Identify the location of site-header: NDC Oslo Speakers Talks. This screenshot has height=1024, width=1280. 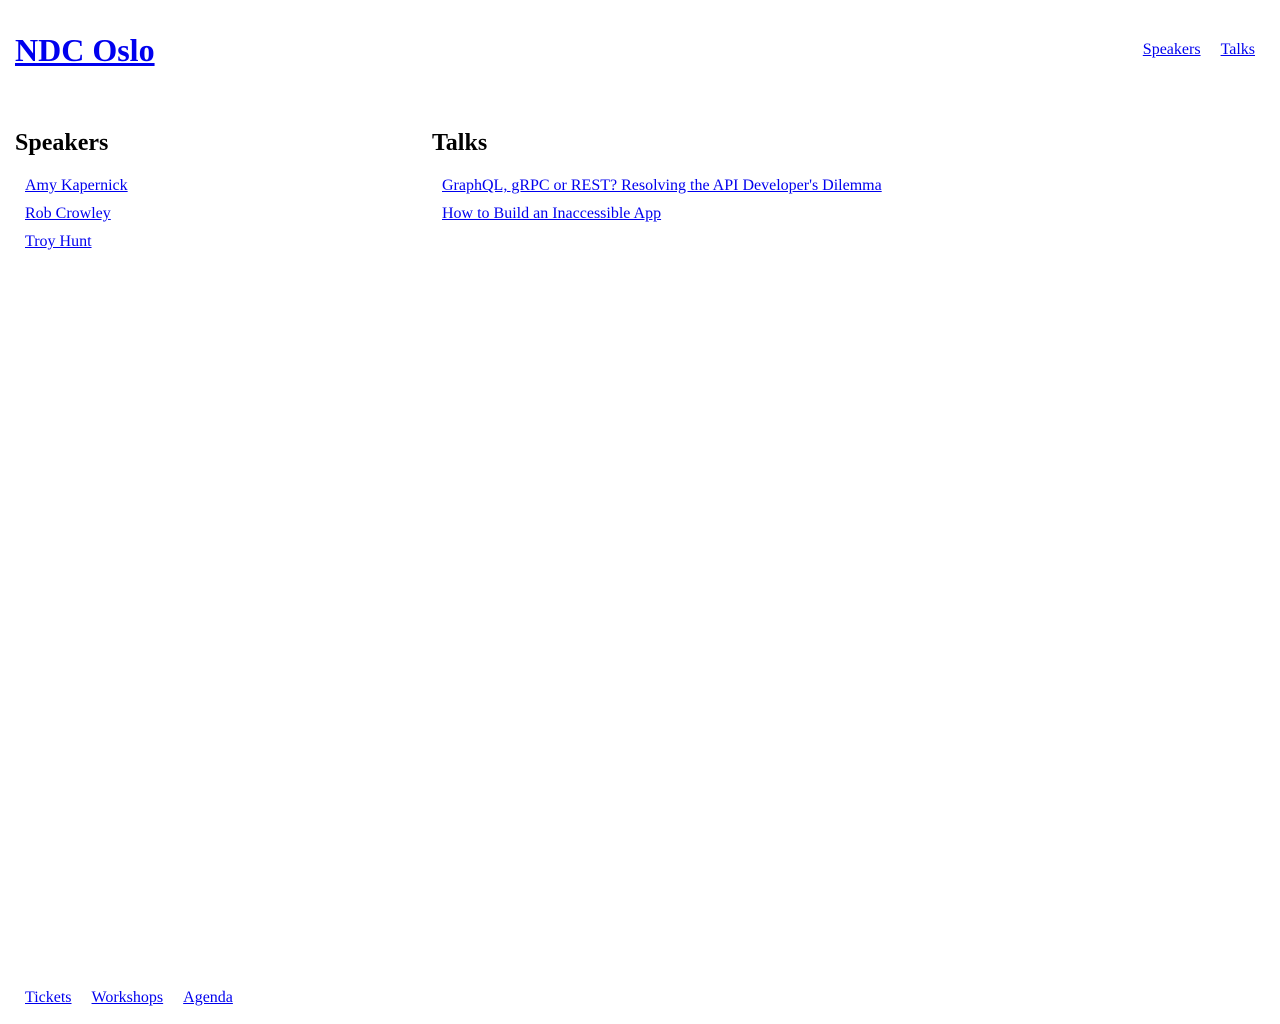
(635, 50).